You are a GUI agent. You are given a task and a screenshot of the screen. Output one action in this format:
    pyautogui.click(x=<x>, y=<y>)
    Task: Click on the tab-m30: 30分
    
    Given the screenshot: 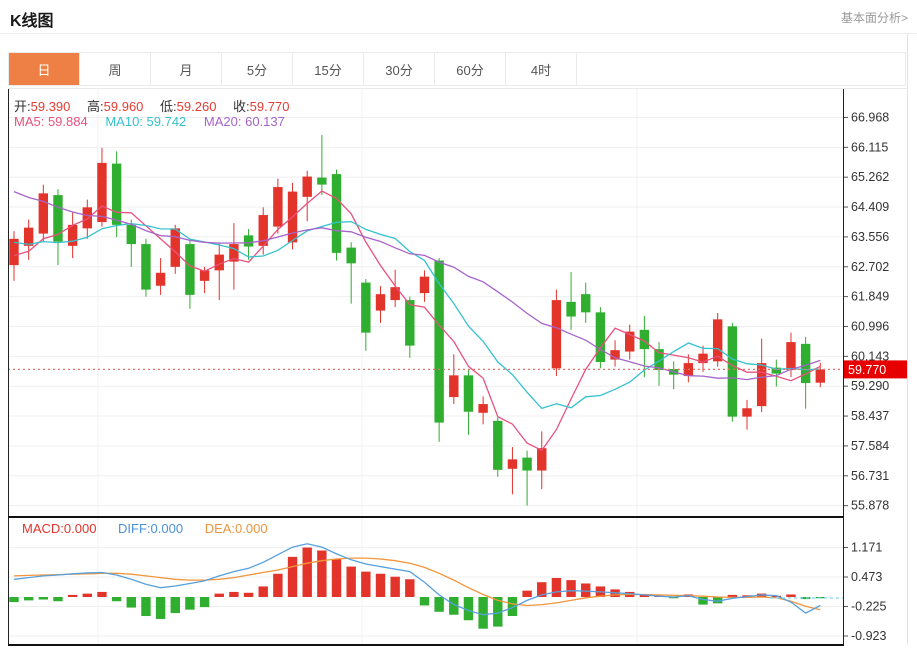 What is the action you would take?
    pyautogui.click(x=399, y=69)
    